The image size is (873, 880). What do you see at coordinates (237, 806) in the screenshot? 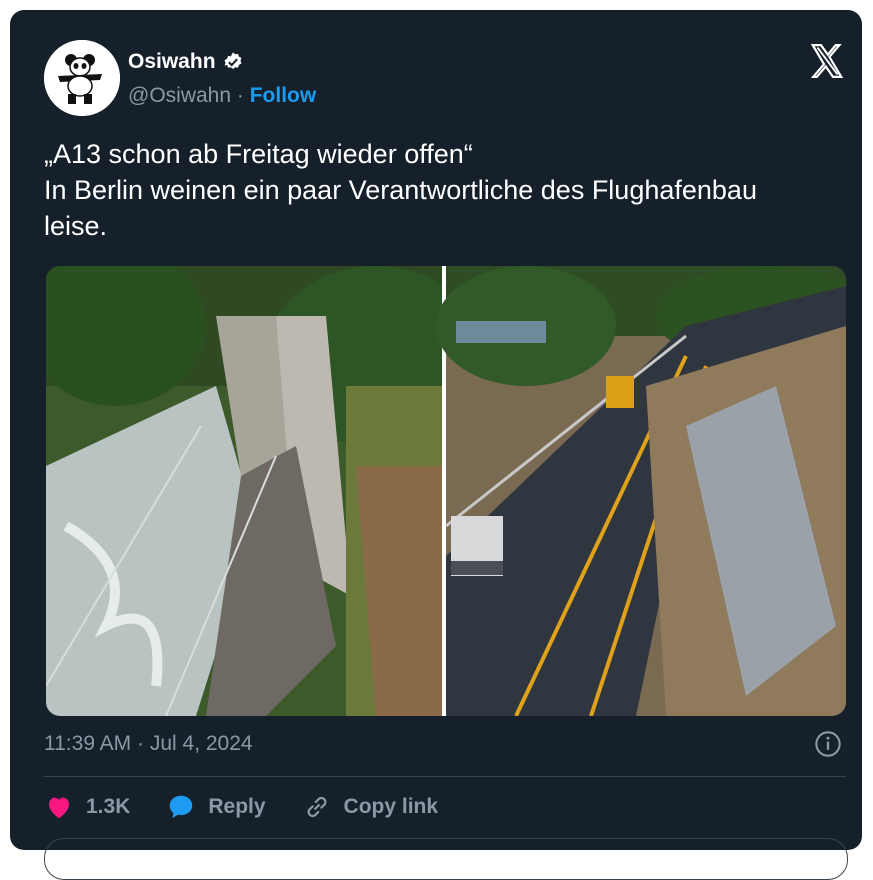
I see `reply-label: Reply` at bounding box center [237, 806].